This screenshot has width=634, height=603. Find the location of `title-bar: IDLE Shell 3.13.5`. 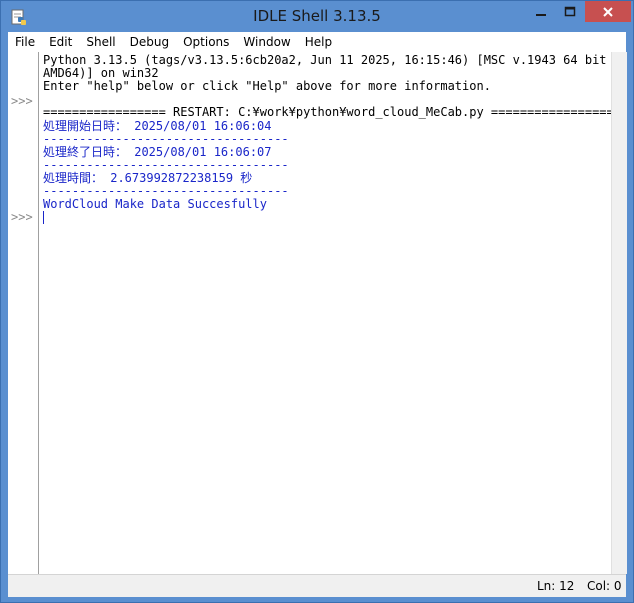

title-bar: IDLE Shell 3.13.5 is located at coordinates (317, 16).